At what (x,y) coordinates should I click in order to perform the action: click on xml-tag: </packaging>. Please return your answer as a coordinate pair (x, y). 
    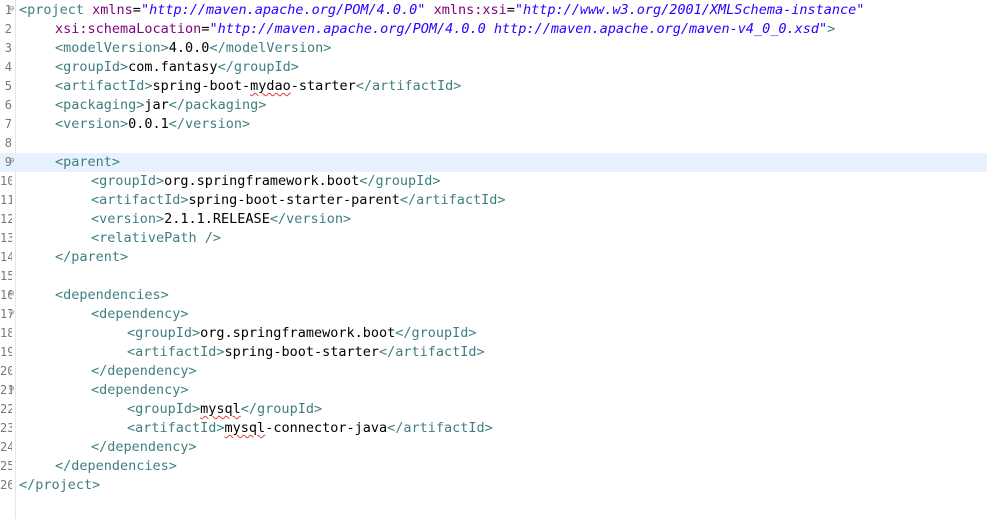
    Looking at the image, I should click on (217, 105).